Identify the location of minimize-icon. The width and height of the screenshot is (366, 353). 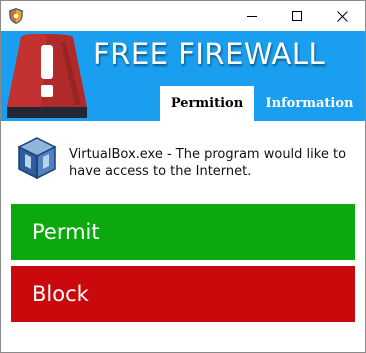
(251, 16).